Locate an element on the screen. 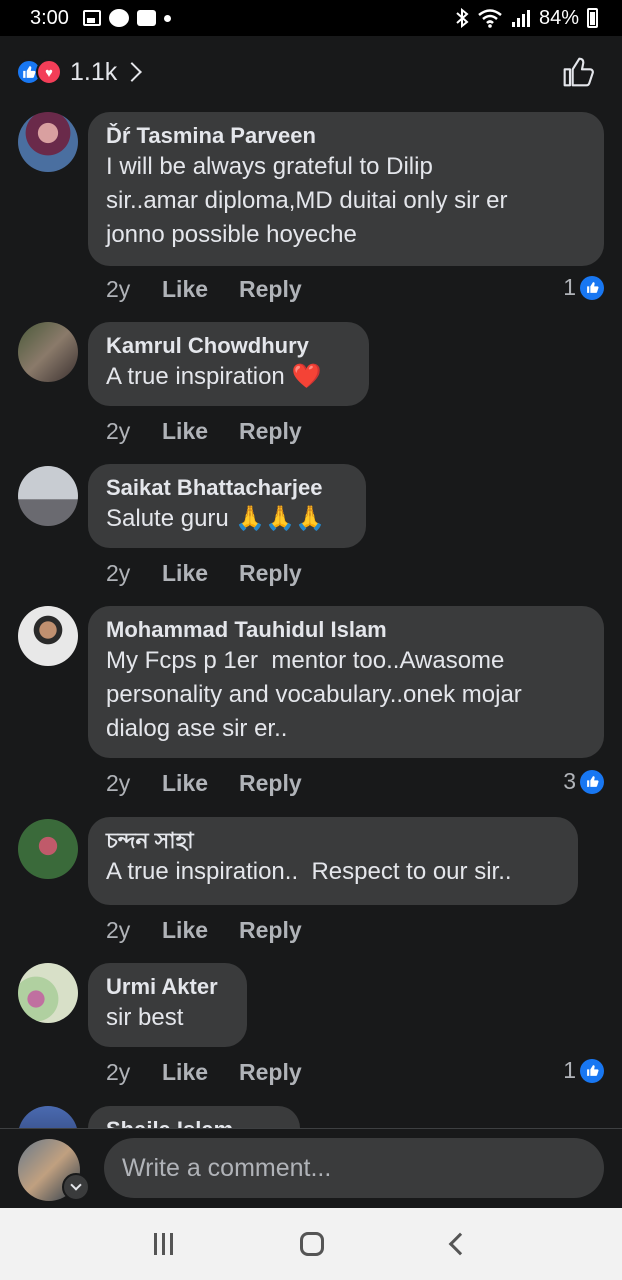  system-nav-bar is located at coordinates (311, 1244).